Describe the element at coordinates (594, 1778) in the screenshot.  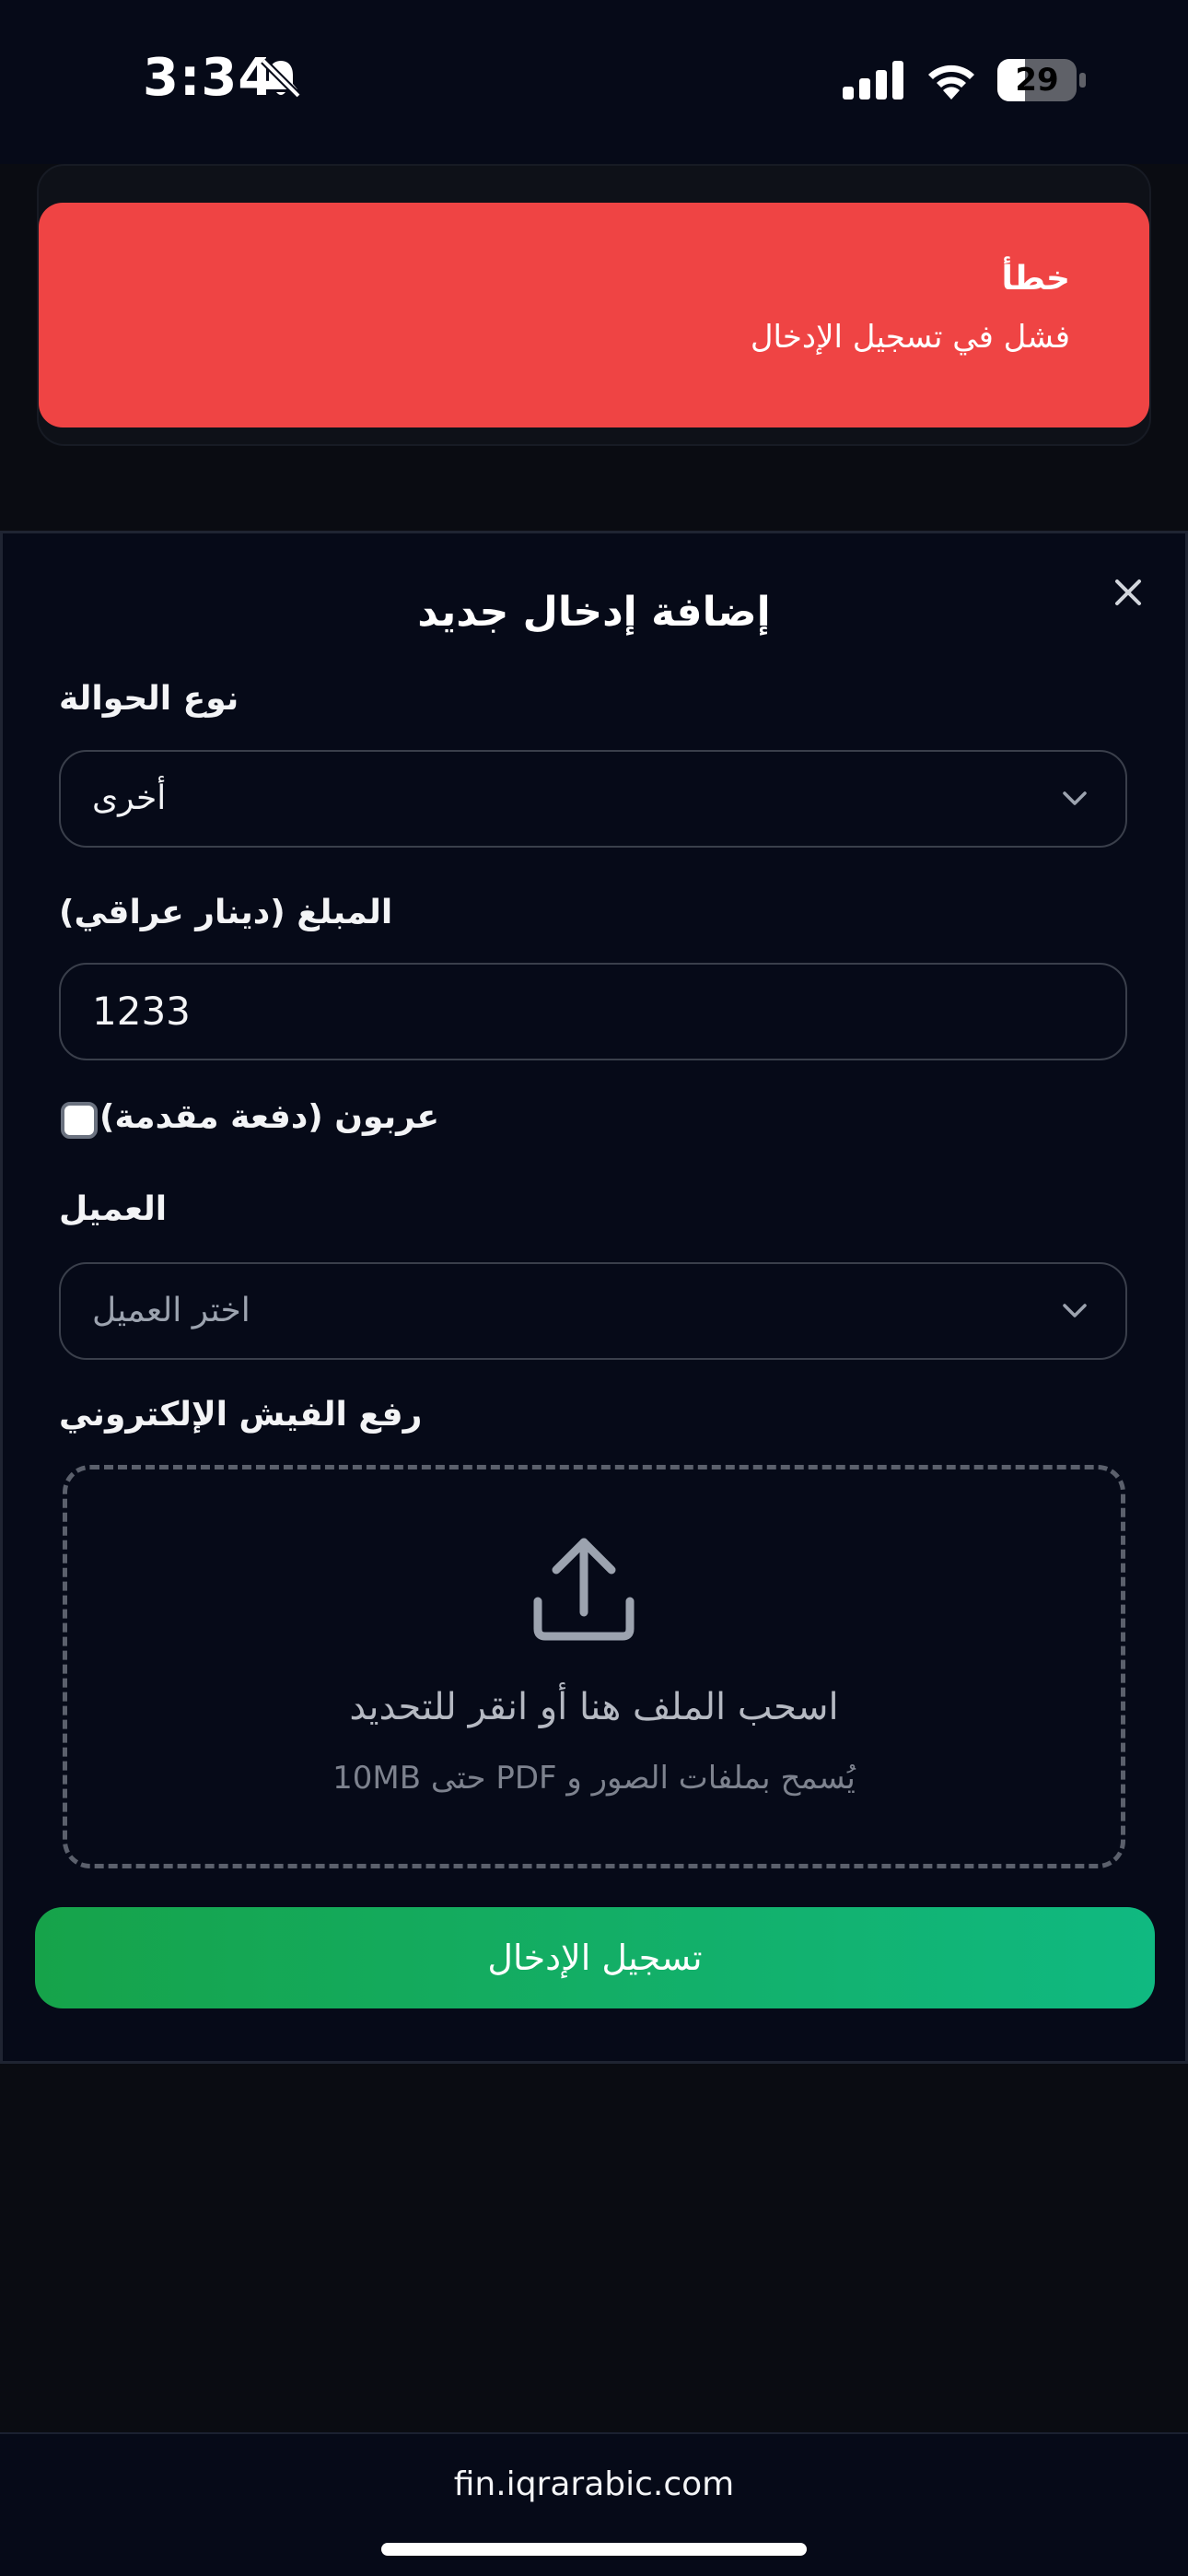
I see `dropzone-hint: يُسمح بملفات الصور و PDF حتى 10MB` at that location.